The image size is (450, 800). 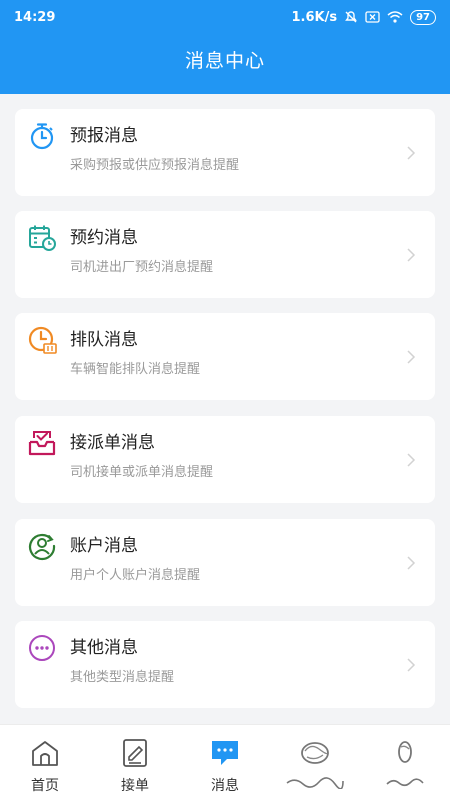 What do you see at coordinates (314, 17) in the screenshot?
I see `network-speed: 1.6K/s` at bounding box center [314, 17].